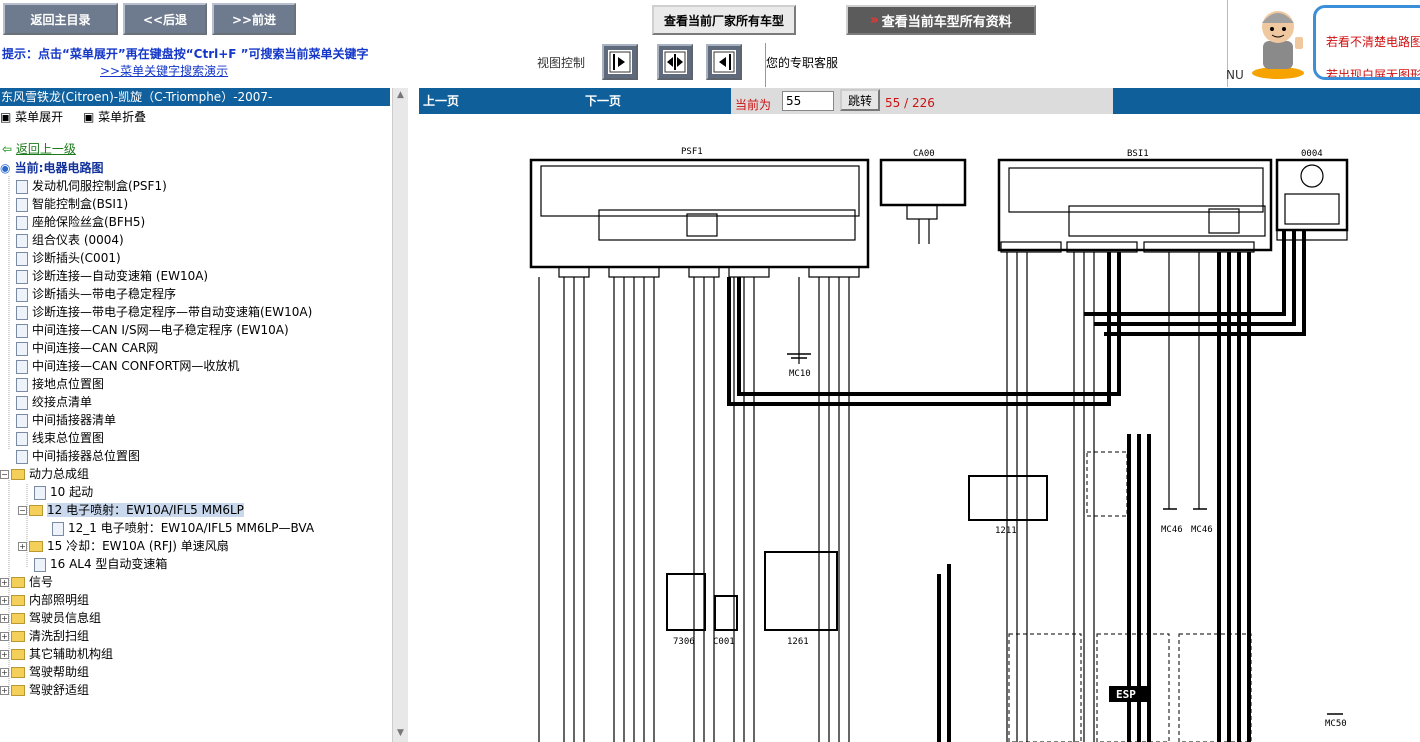 The width and height of the screenshot is (1420, 742). I want to click on tree-group: + 驾驶帮助组, so click(44, 672).